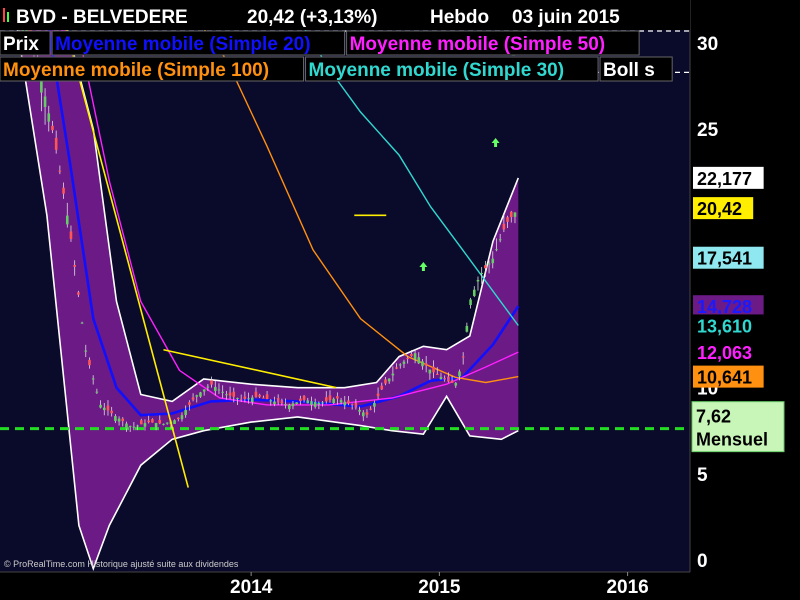 The height and width of the screenshot is (600, 800). Describe the element at coordinates (713, 417) in the screenshot. I see `support-value: 7,62` at that location.